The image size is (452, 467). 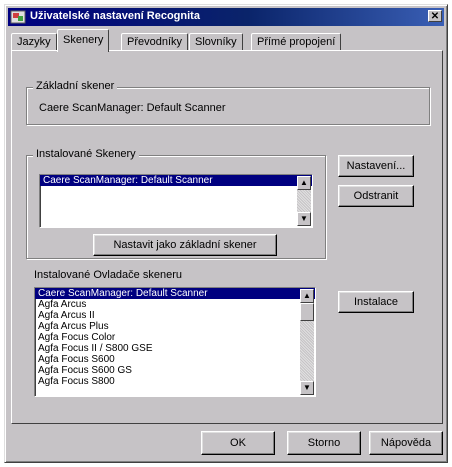 I want to click on installed-scanners-label: Instalované Skenery, so click(x=86, y=154).